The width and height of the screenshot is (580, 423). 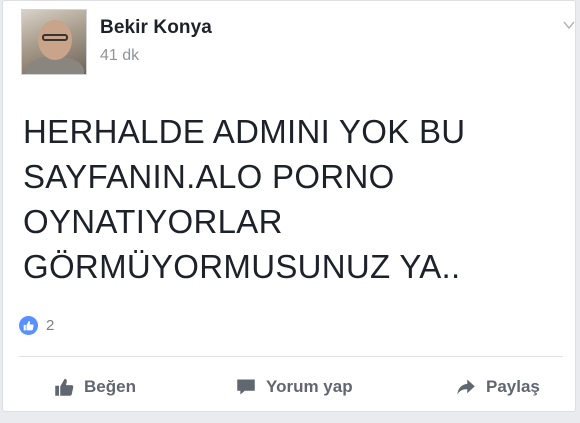 What do you see at coordinates (64, 387) in the screenshot?
I see `thumbs-up-icon` at bounding box center [64, 387].